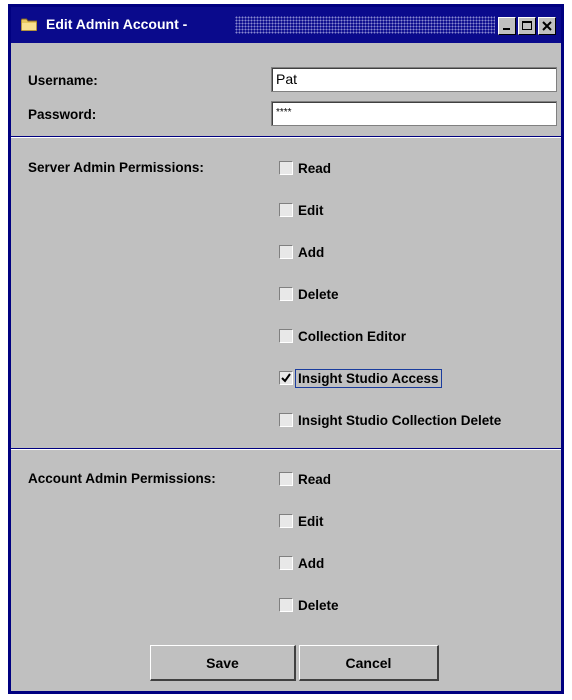 Image resolution: width=572 pixels, height=700 pixels. I want to click on server-add-checkbox: Add, so click(301, 252).